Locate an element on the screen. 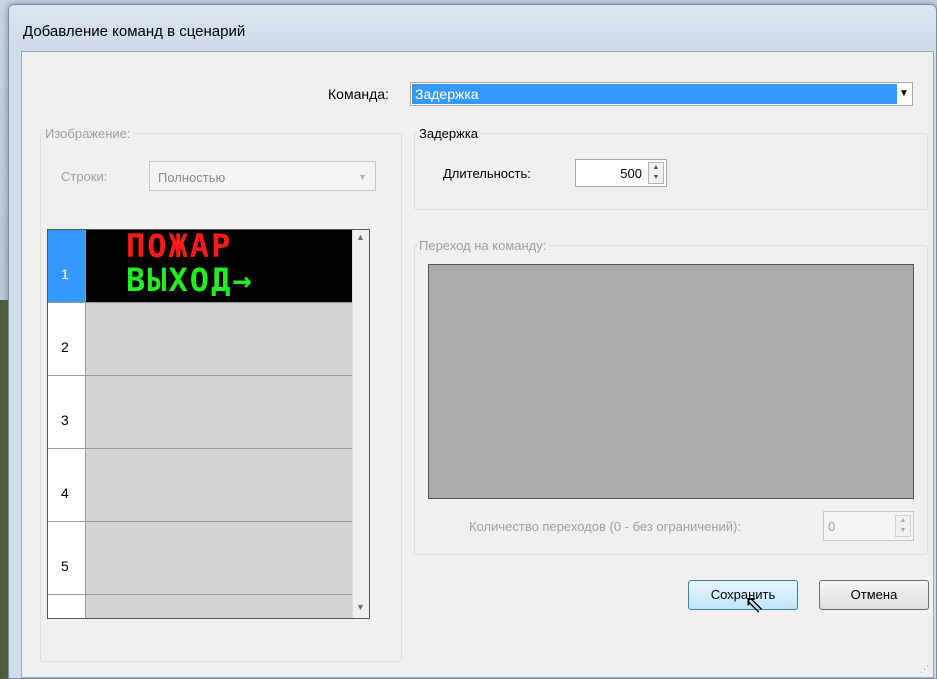 The height and width of the screenshot is (679, 937). table-row is located at coordinates (200, 606).